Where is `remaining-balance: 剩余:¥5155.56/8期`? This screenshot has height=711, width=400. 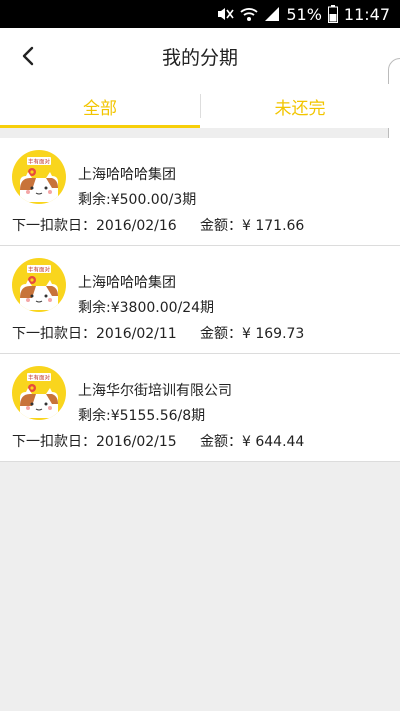
remaining-balance: 剩余:¥5155.56/8期 is located at coordinates (141, 415).